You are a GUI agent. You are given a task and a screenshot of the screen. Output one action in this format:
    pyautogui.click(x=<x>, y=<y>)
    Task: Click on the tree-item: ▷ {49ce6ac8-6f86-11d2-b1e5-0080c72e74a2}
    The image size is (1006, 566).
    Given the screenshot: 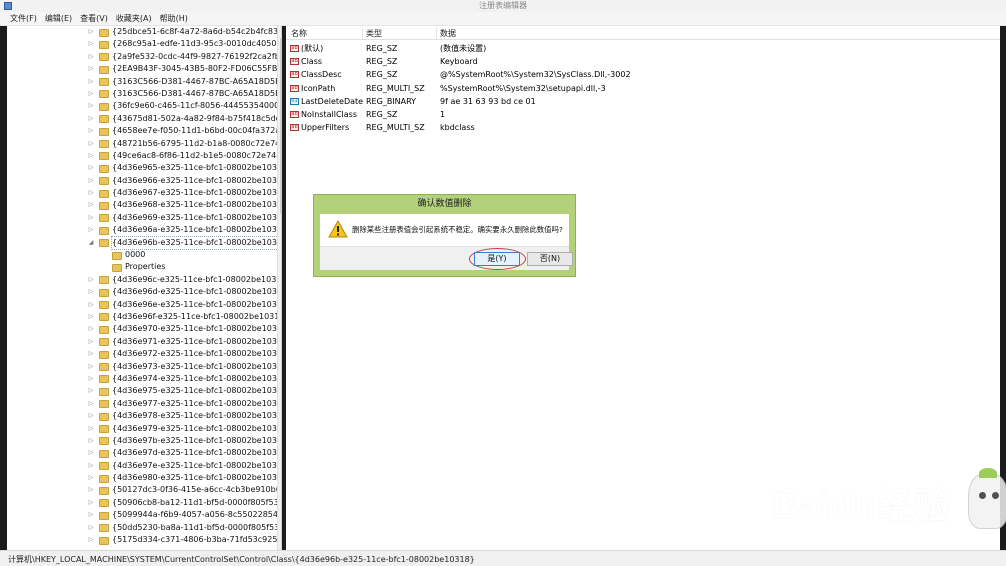 What is the action you would take?
    pyautogui.click(x=144, y=156)
    